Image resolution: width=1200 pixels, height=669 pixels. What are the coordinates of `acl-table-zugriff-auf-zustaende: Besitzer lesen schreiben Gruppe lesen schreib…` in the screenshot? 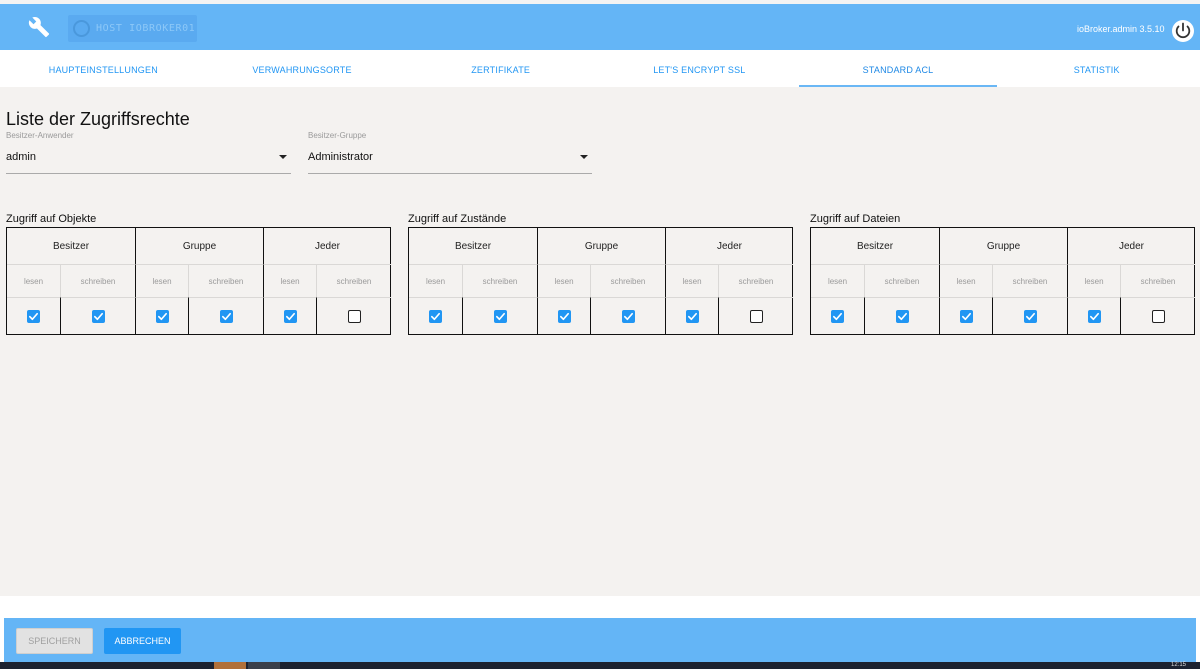 It's located at (600, 281).